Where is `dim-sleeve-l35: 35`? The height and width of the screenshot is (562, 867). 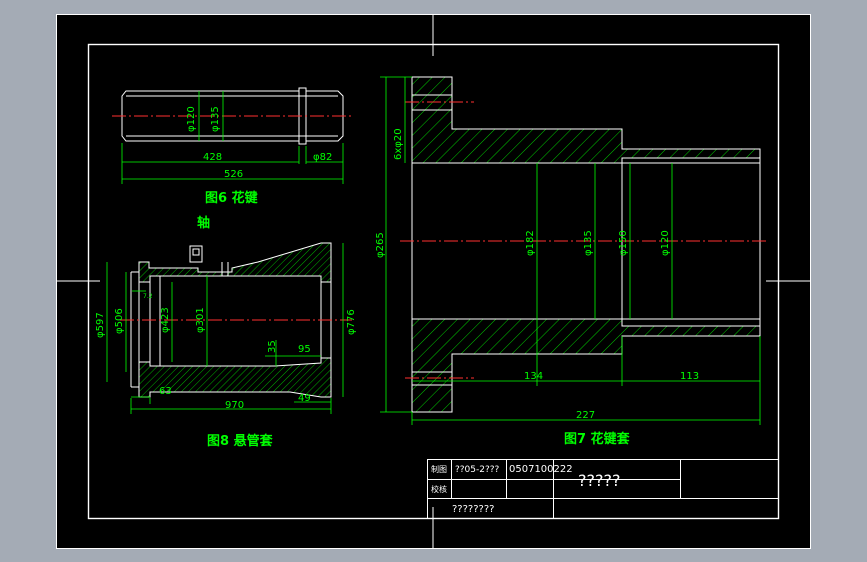
dim-sleeve-l35: 35 is located at coordinates (272, 346).